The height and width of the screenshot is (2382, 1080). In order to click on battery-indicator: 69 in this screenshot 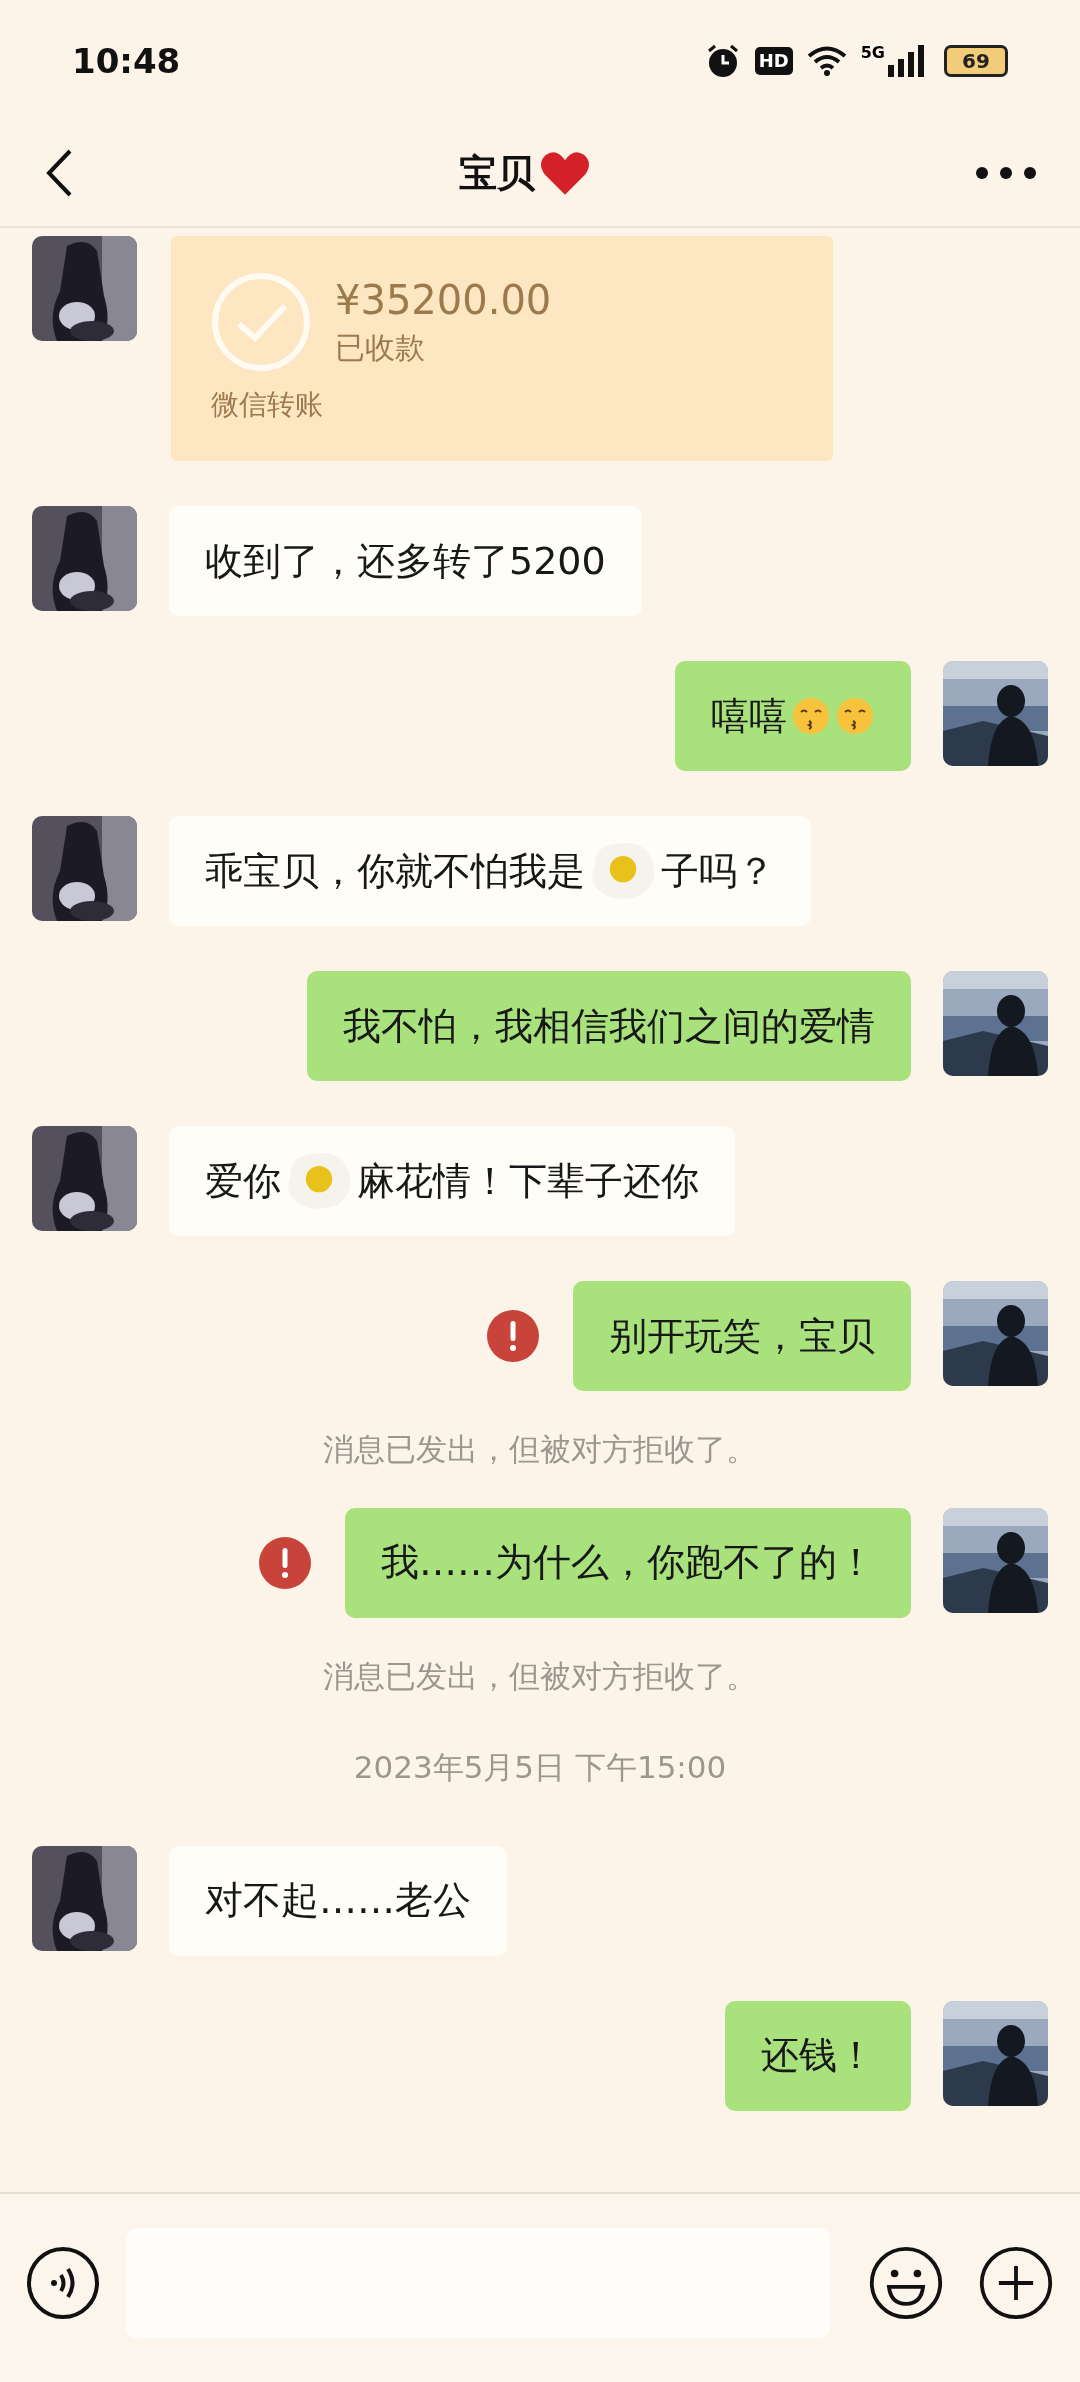, I will do `click(976, 61)`.